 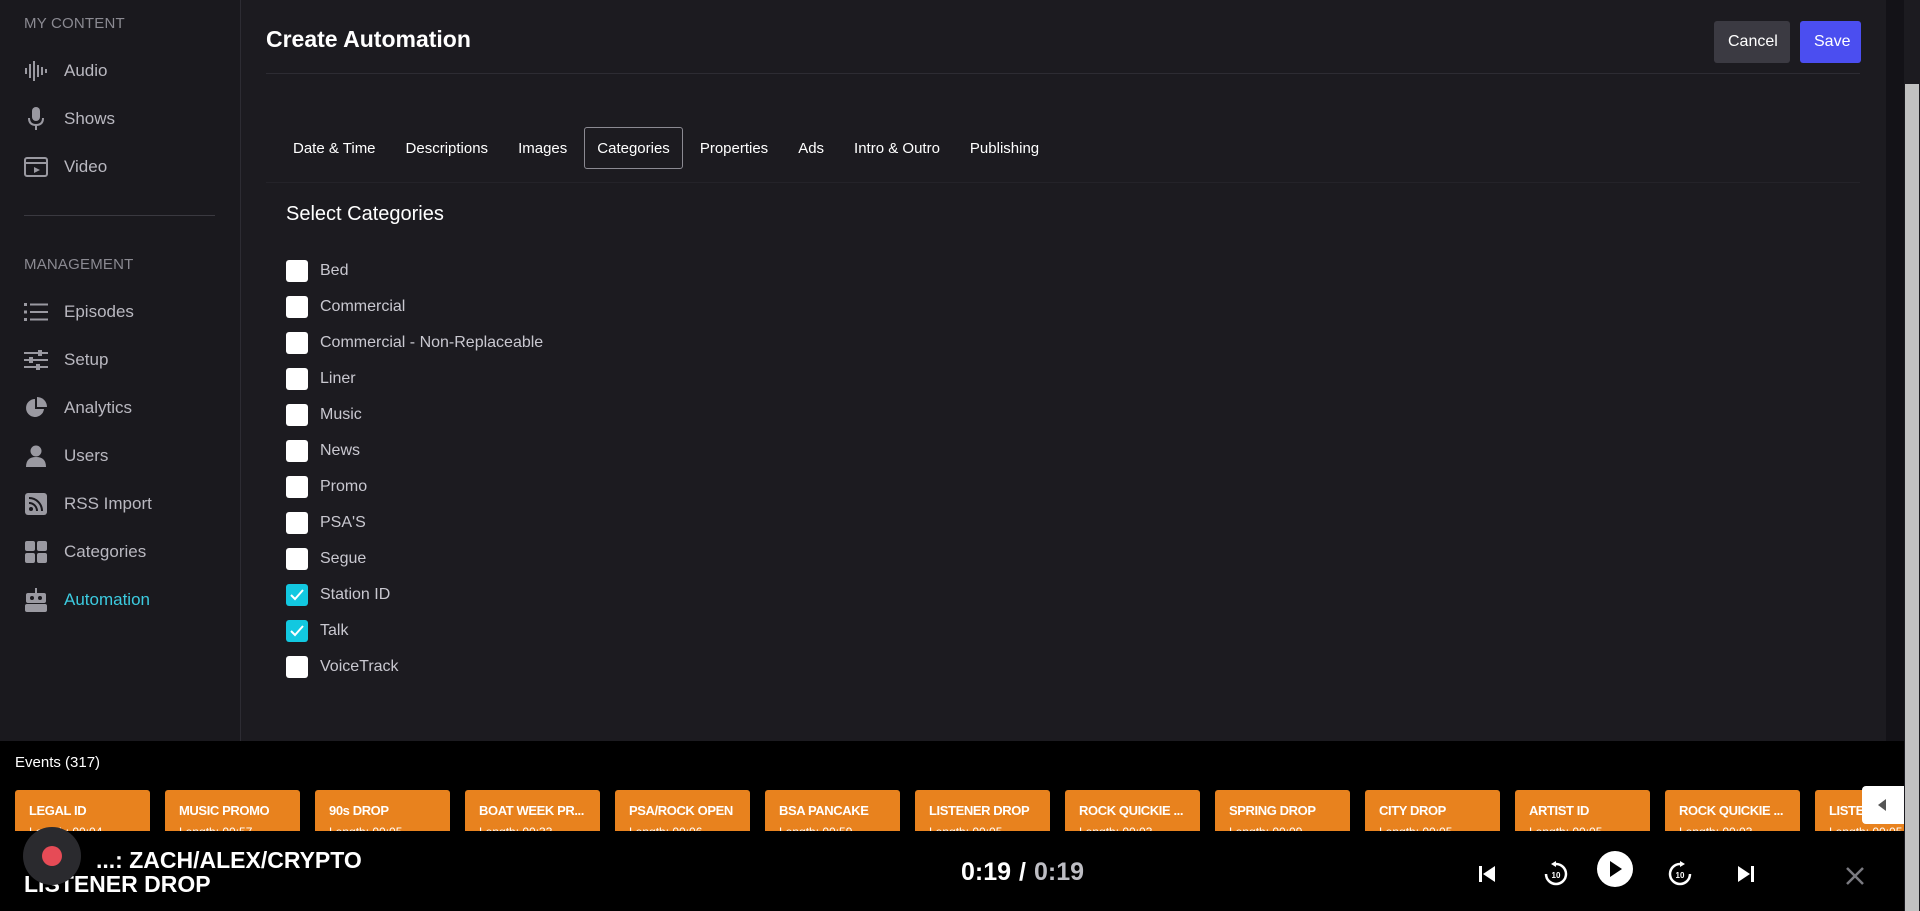 I want to click on sidebar-item-video: Video, so click(x=124, y=167).